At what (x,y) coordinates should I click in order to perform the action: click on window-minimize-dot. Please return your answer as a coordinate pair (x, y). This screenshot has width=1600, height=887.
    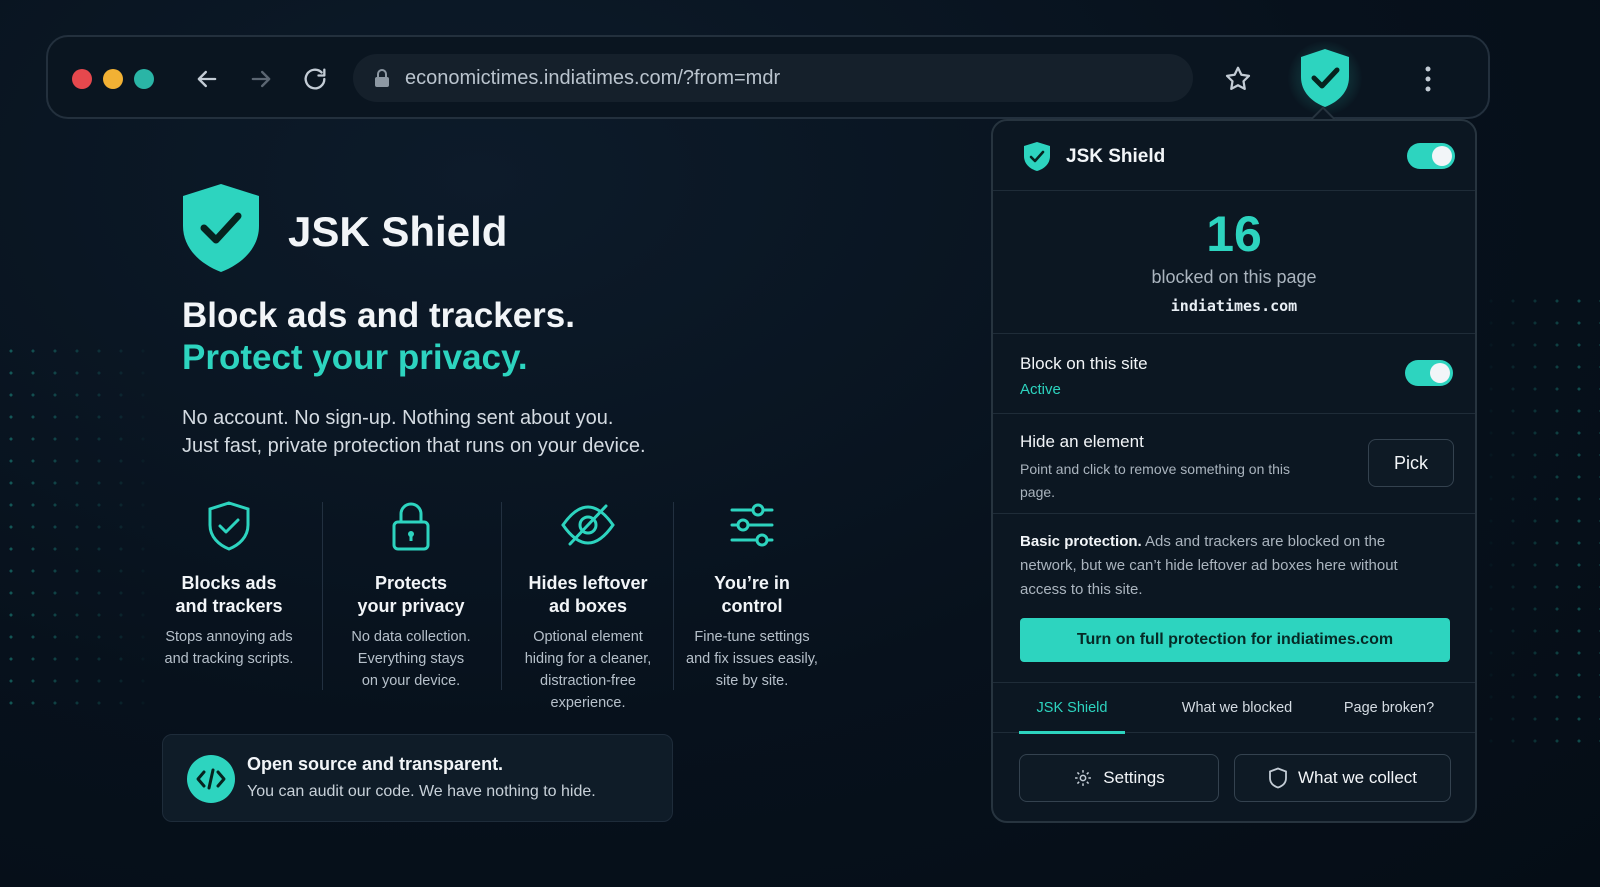
    Looking at the image, I should click on (113, 79).